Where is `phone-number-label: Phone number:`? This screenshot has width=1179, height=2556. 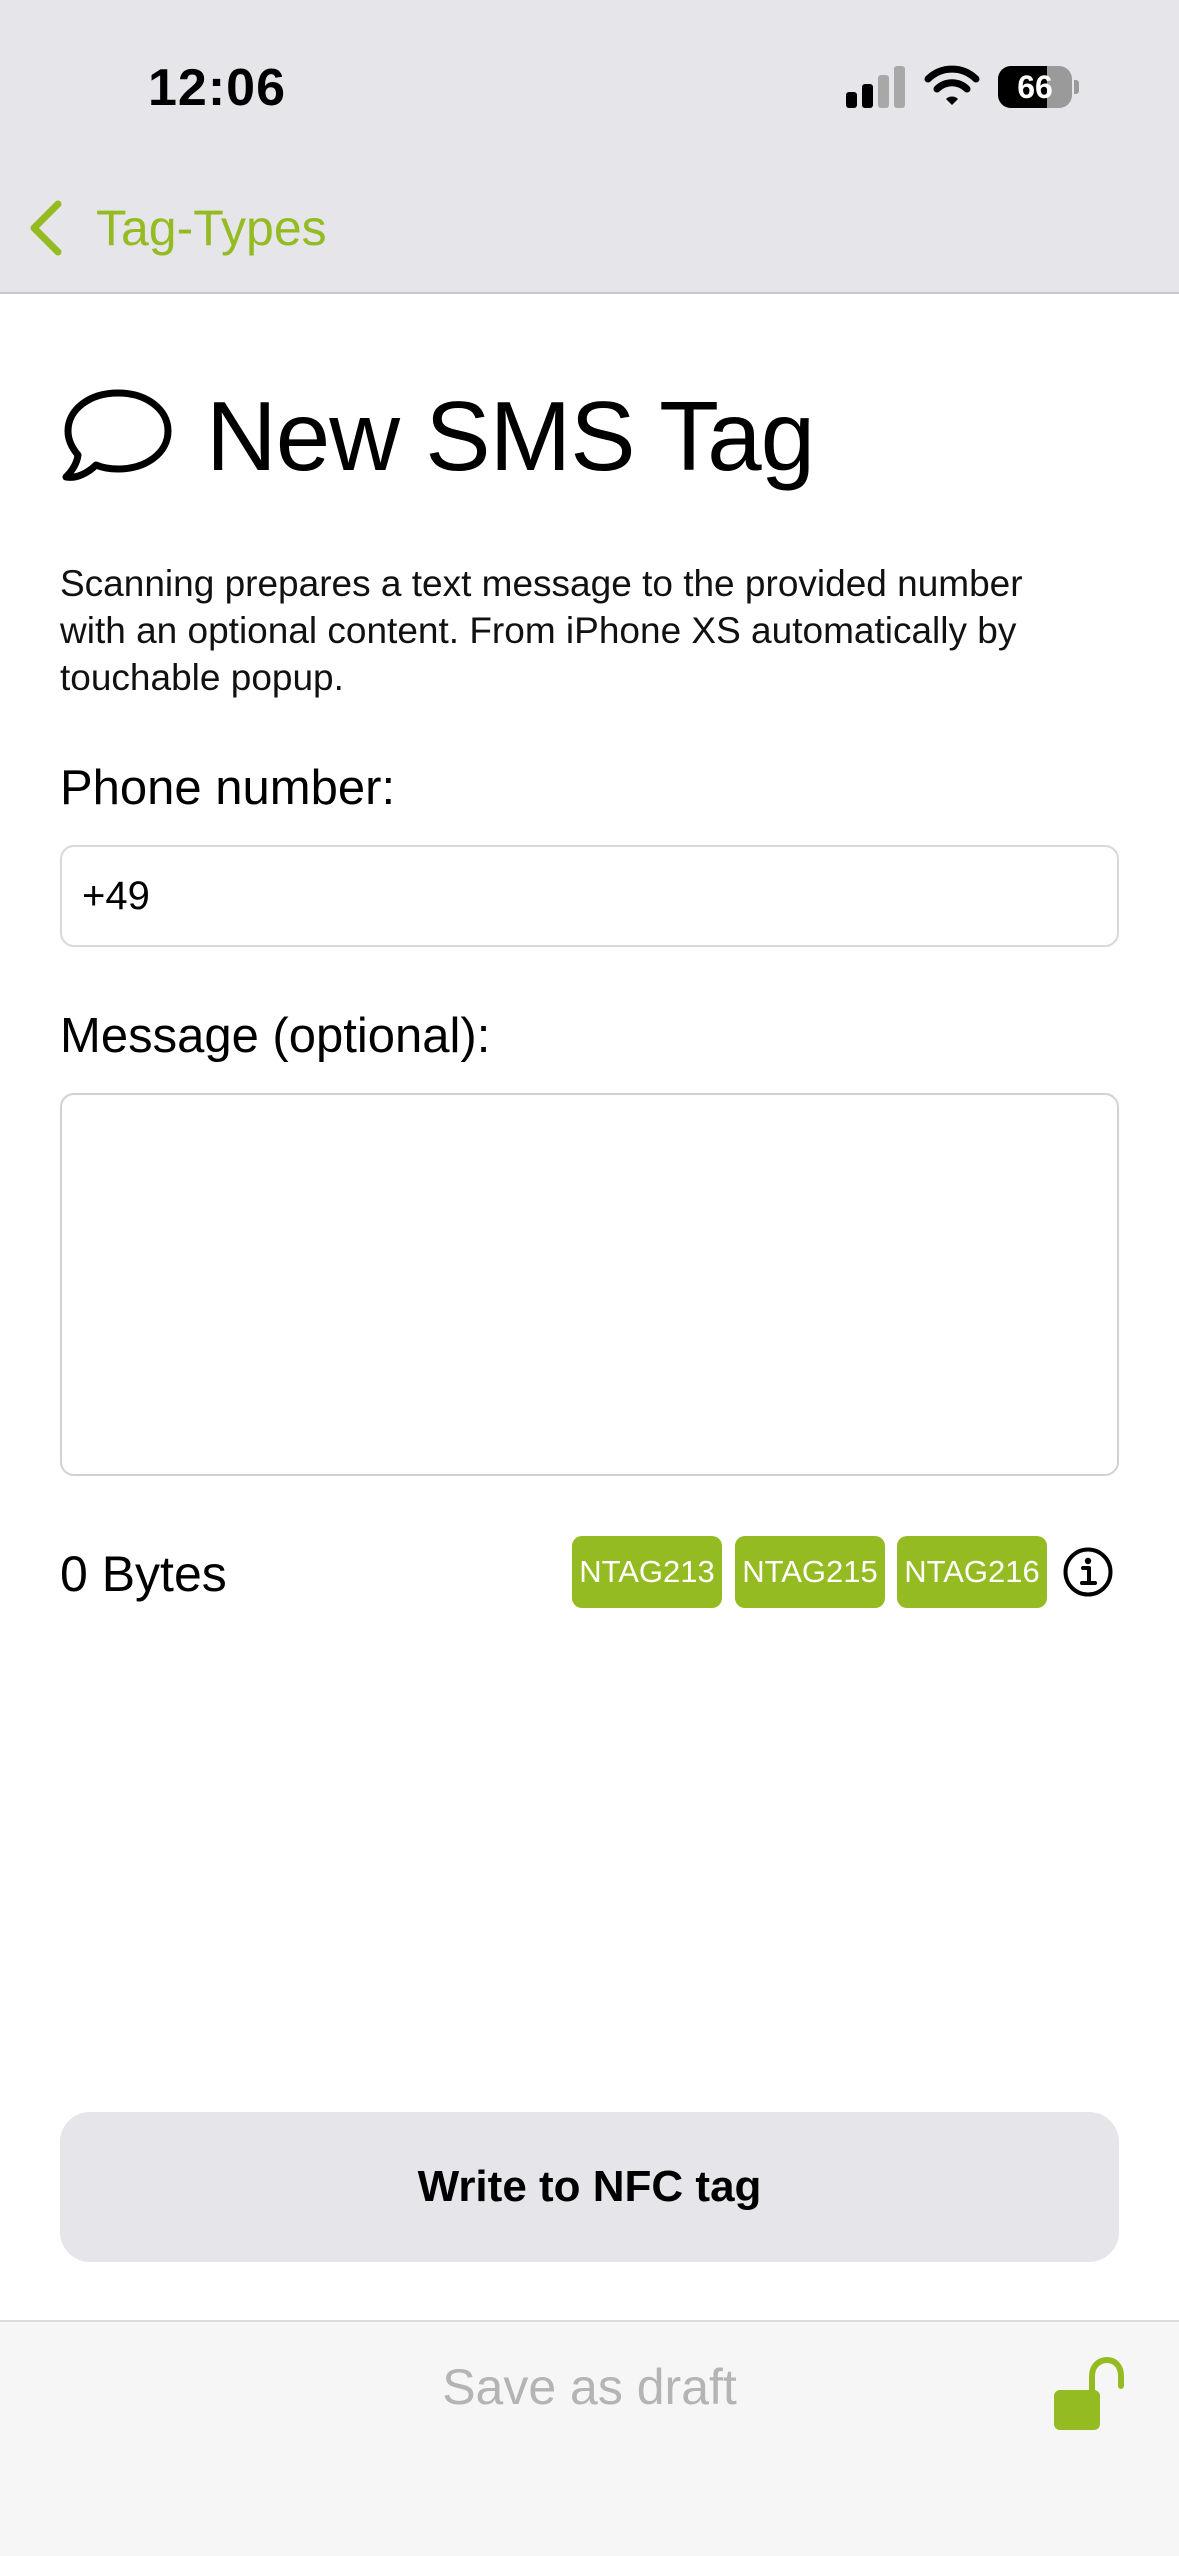 phone-number-label: Phone number: is located at coordinates (228, 788).